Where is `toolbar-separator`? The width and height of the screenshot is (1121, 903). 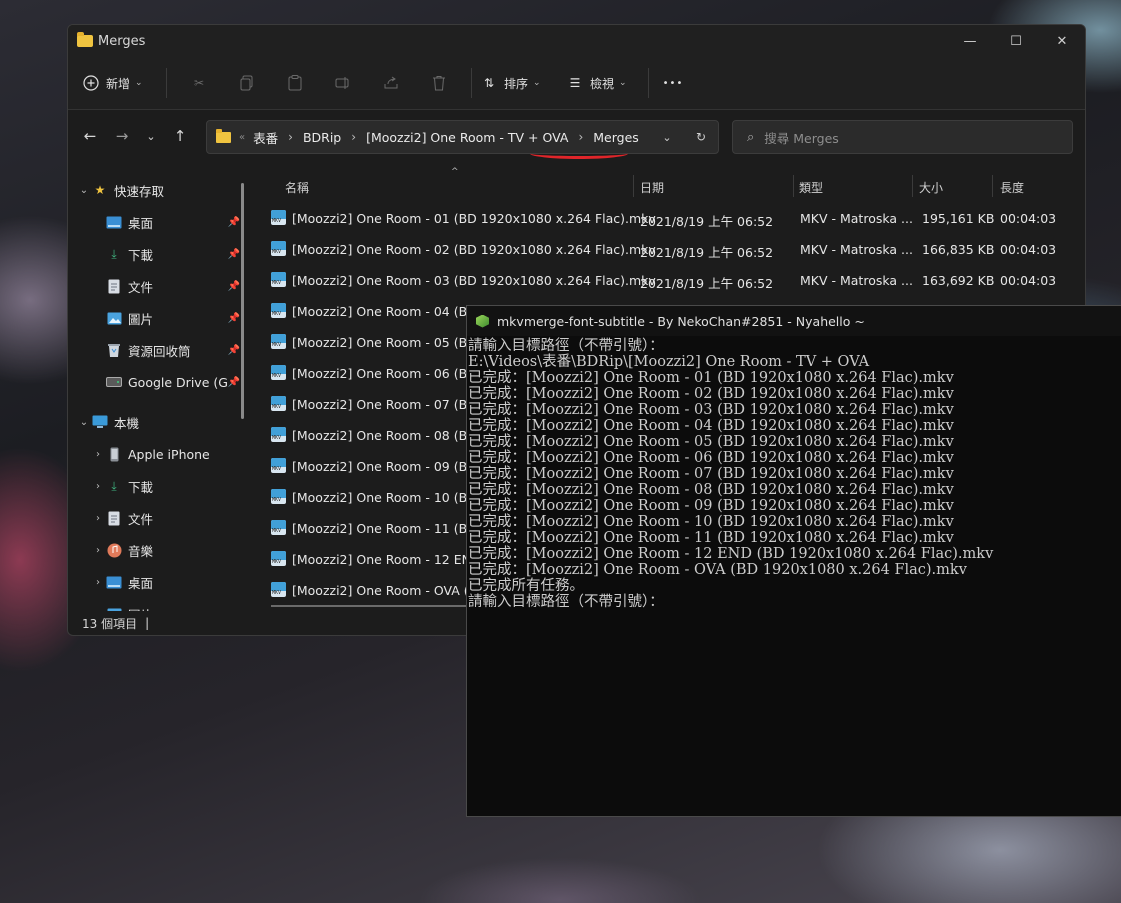 toolbar-separator is located at coordinates (166, 83).